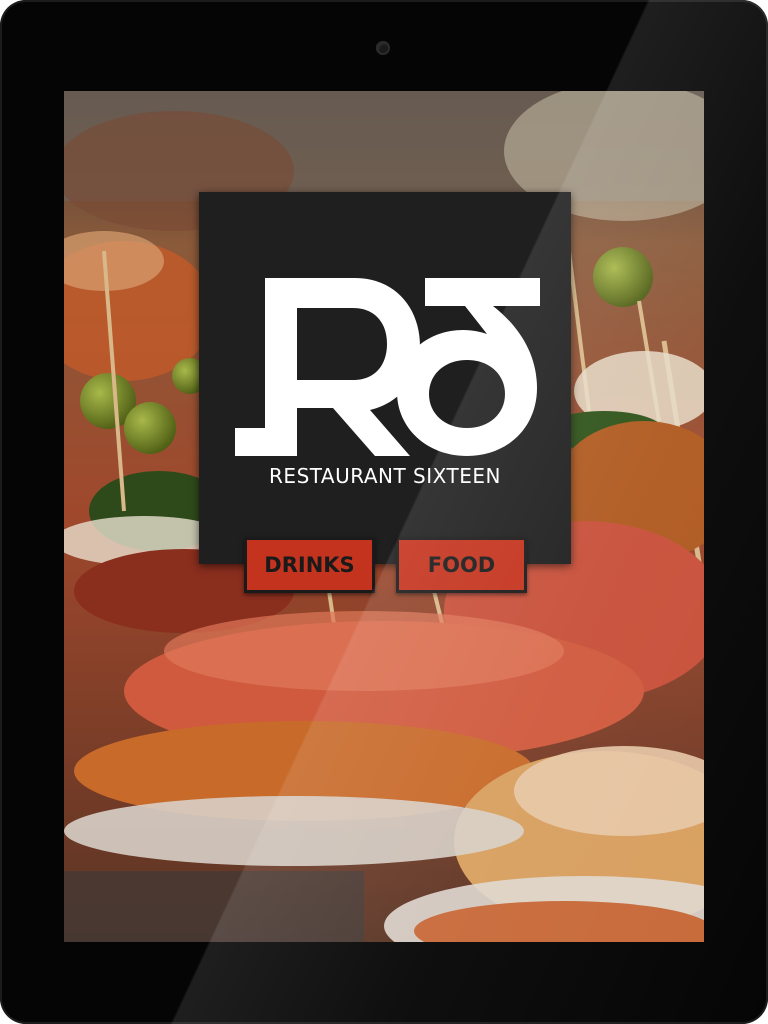  What do you see at coordinates (387, 367) in the screenshot?
I see `rs-monogram-logo` at bounding box center [387, 367].